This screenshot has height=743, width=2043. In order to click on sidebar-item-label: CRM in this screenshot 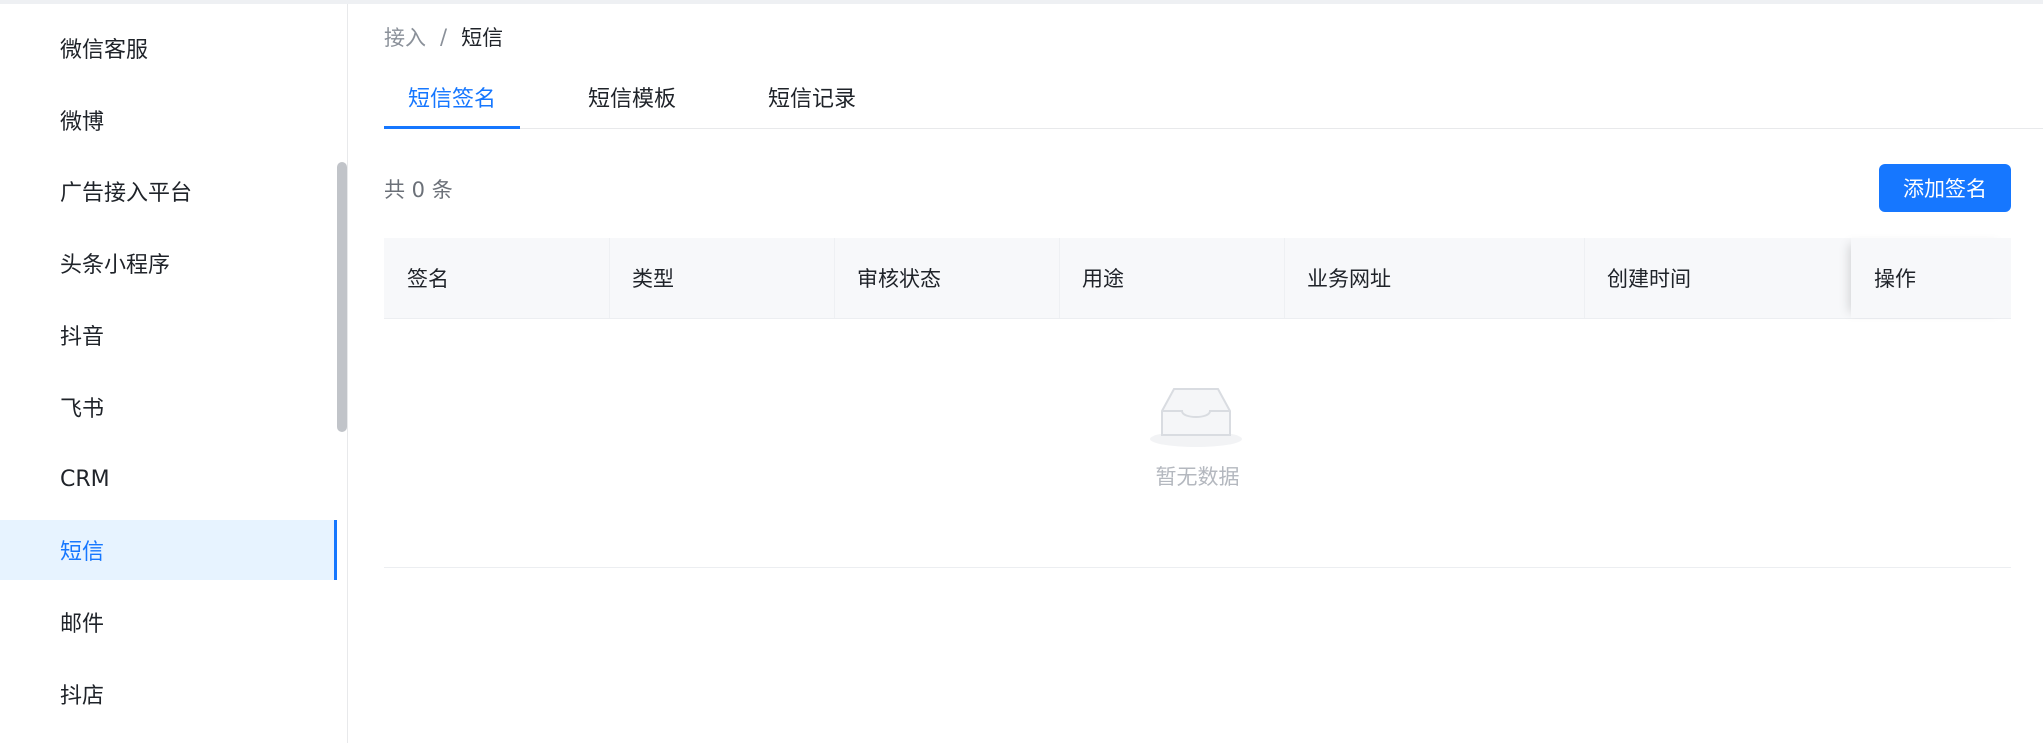, I will do `click(85, 479)`.